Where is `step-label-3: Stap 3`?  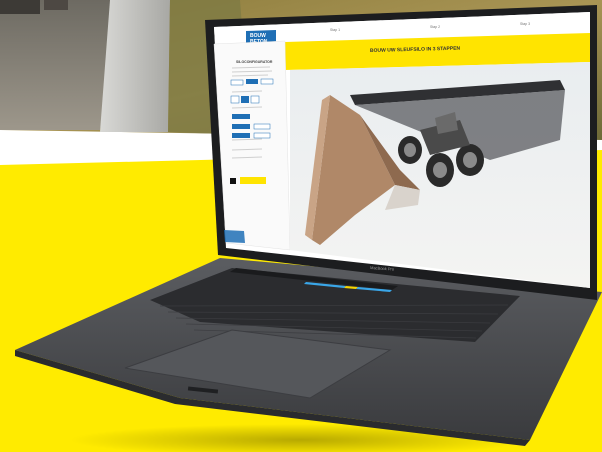
step-label-3: Stap 3 is located at coordinates (525, 24).